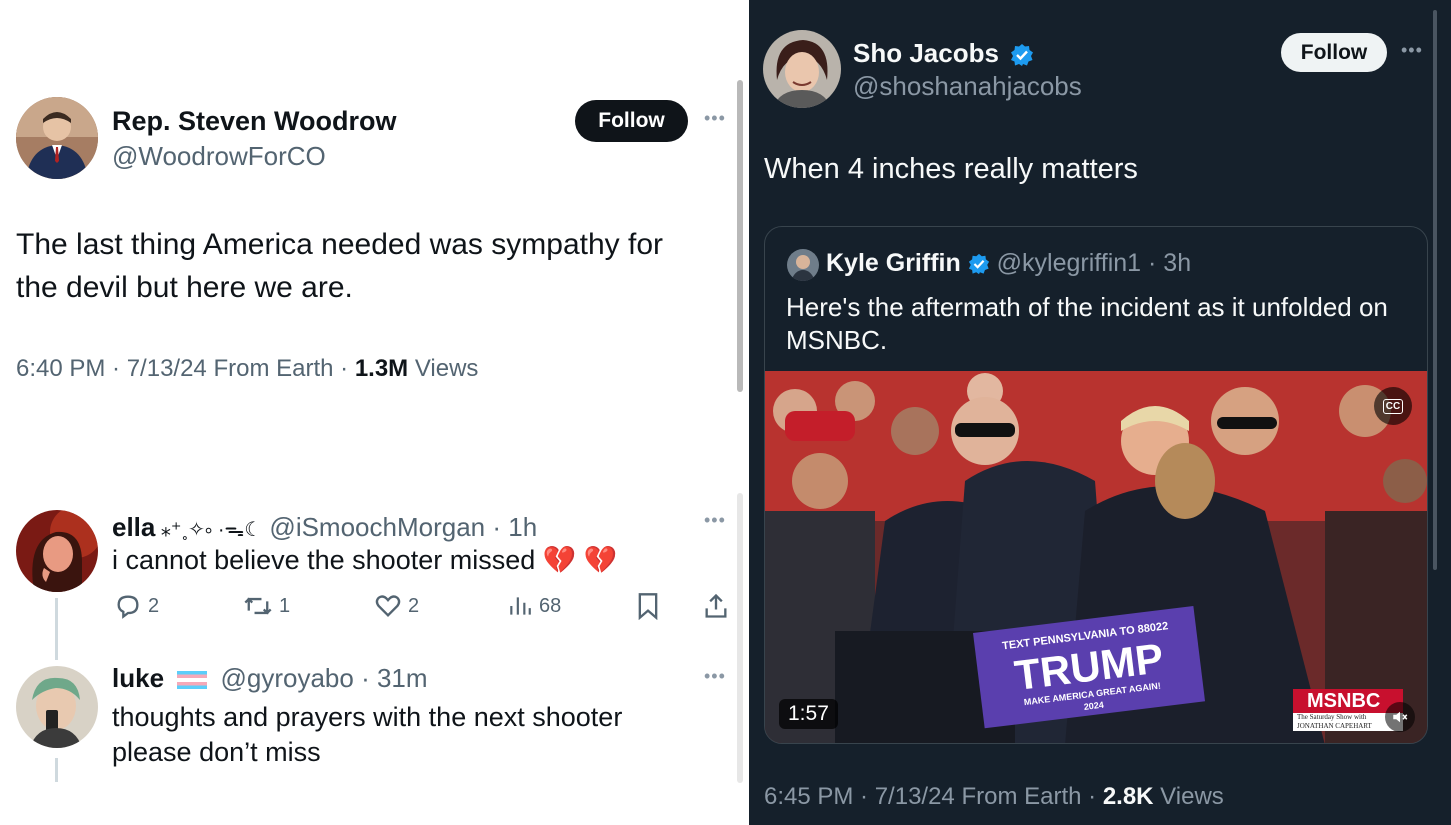 This screenshot has width=1451, height=825. What do you see at coordinates (715, 676) in the screenshot?
I see `reply2-more-icon: •••` at bounding box center [715, 676].